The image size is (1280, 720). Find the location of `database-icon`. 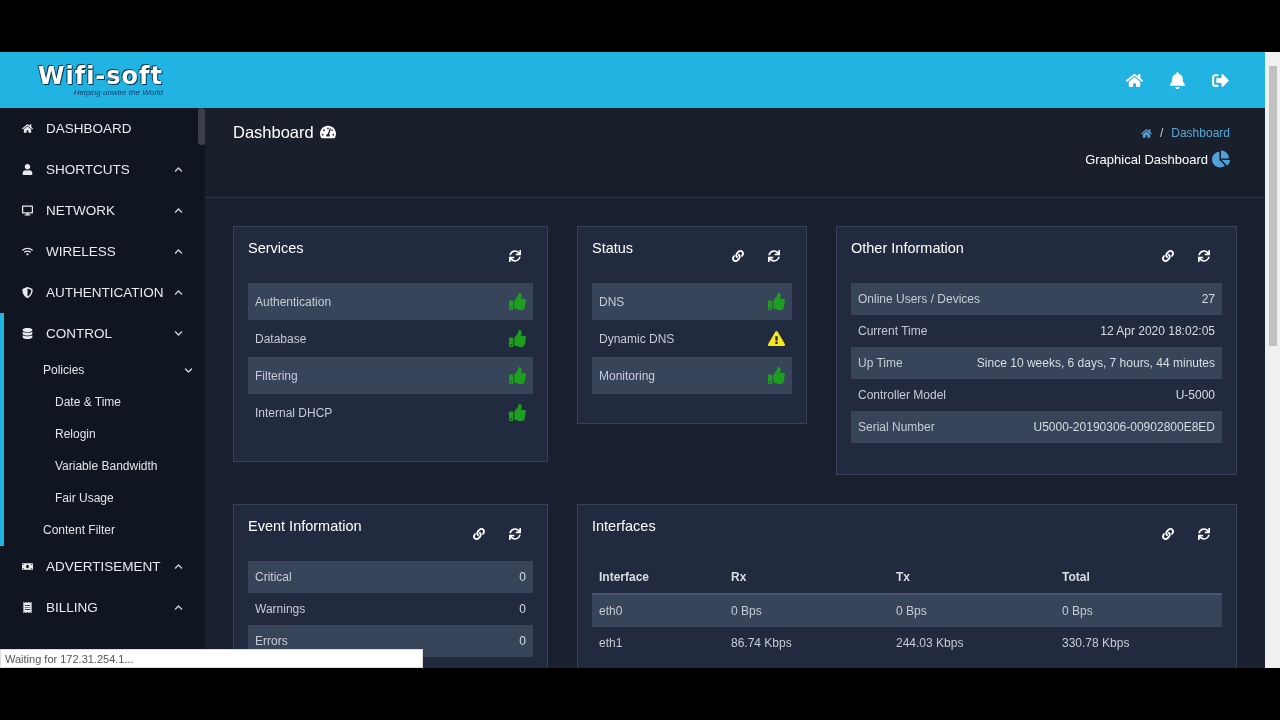

database-icon is located at coordinates (27, 333).